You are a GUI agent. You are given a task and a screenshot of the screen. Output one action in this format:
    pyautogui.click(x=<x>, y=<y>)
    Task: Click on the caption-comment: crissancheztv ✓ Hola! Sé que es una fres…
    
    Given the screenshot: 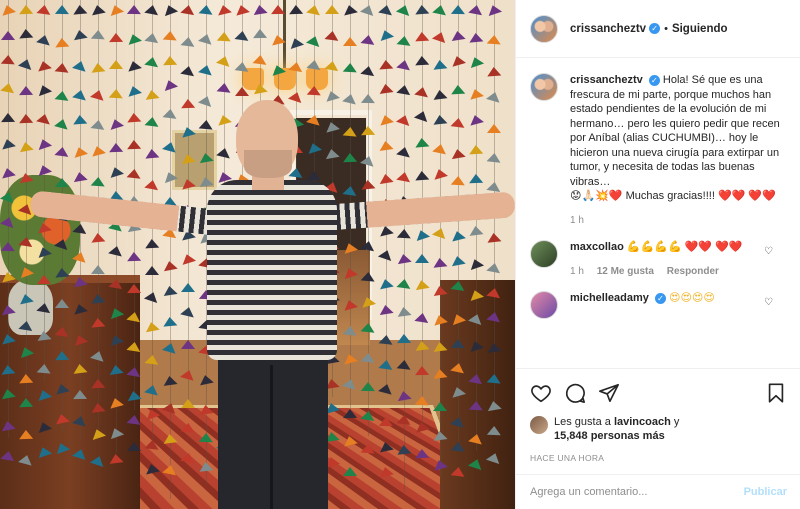 What is the action you would take?
    pyautogui.click(x=658, y=150)
    